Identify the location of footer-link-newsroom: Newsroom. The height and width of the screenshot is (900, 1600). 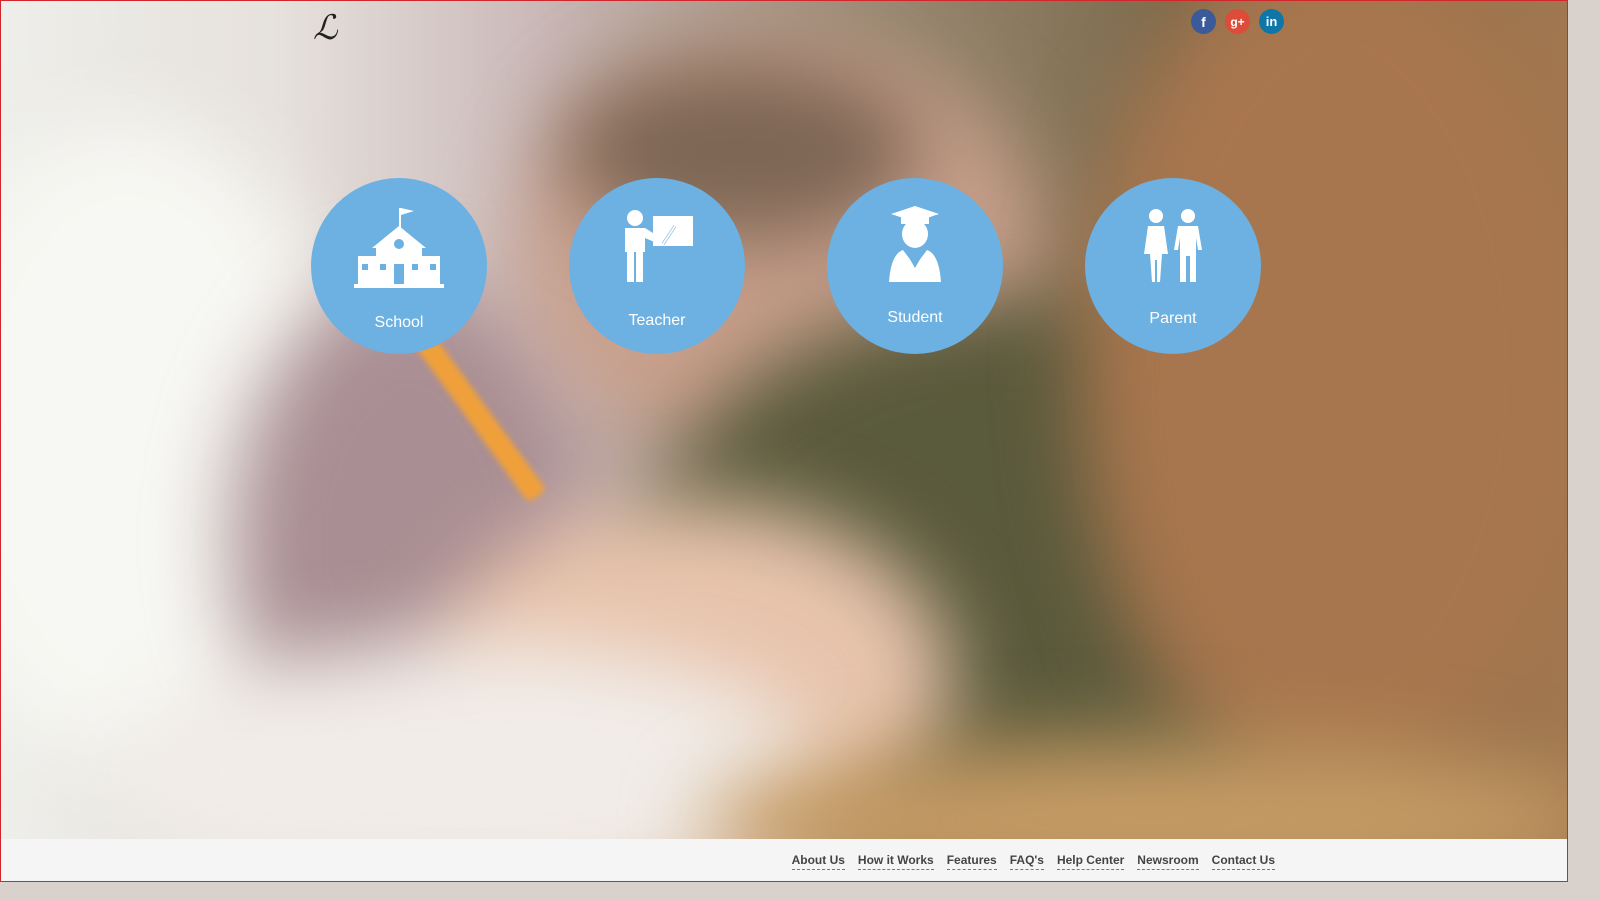
(1168, 861).